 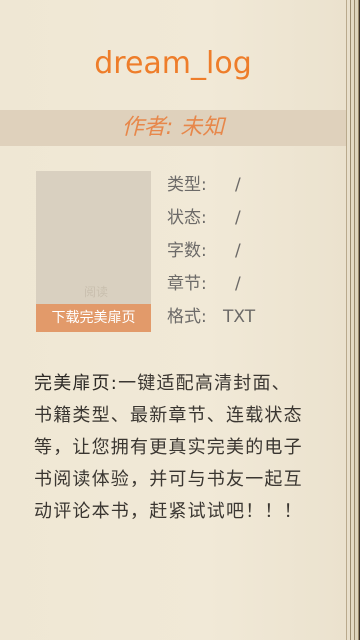 I want to click on book-title: dream_log, so click(x=173, y=63).